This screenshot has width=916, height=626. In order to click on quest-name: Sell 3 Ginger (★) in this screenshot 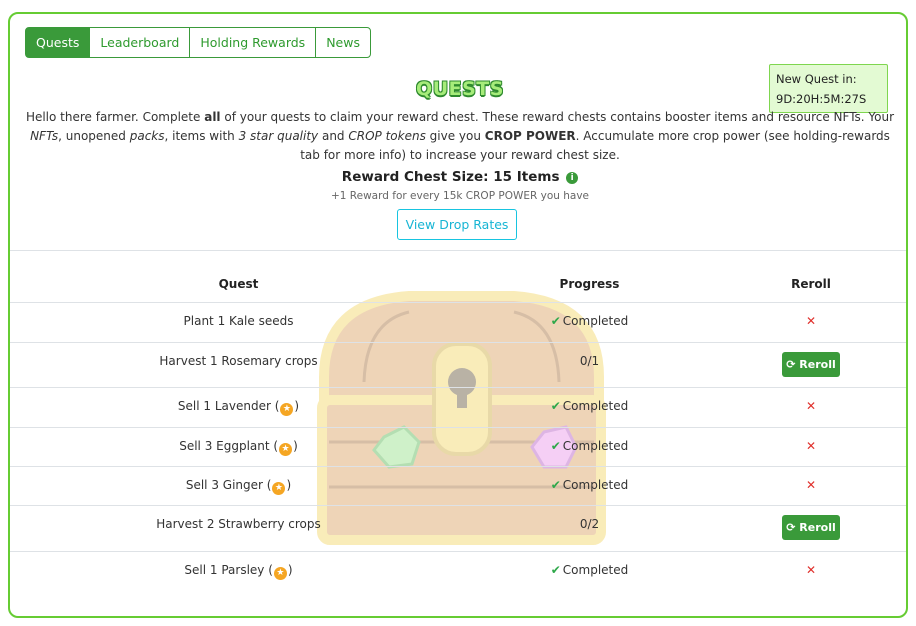, I will do `click(238, 486)`.